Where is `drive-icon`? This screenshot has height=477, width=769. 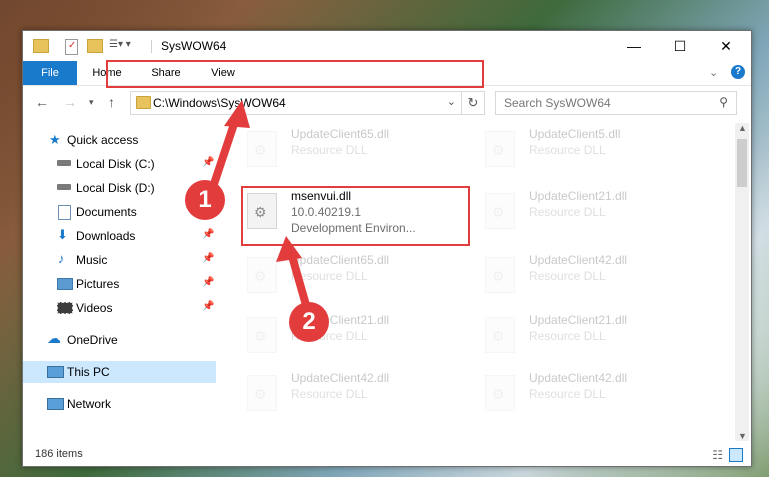 drive-icon is located at coordinates (64, 187).